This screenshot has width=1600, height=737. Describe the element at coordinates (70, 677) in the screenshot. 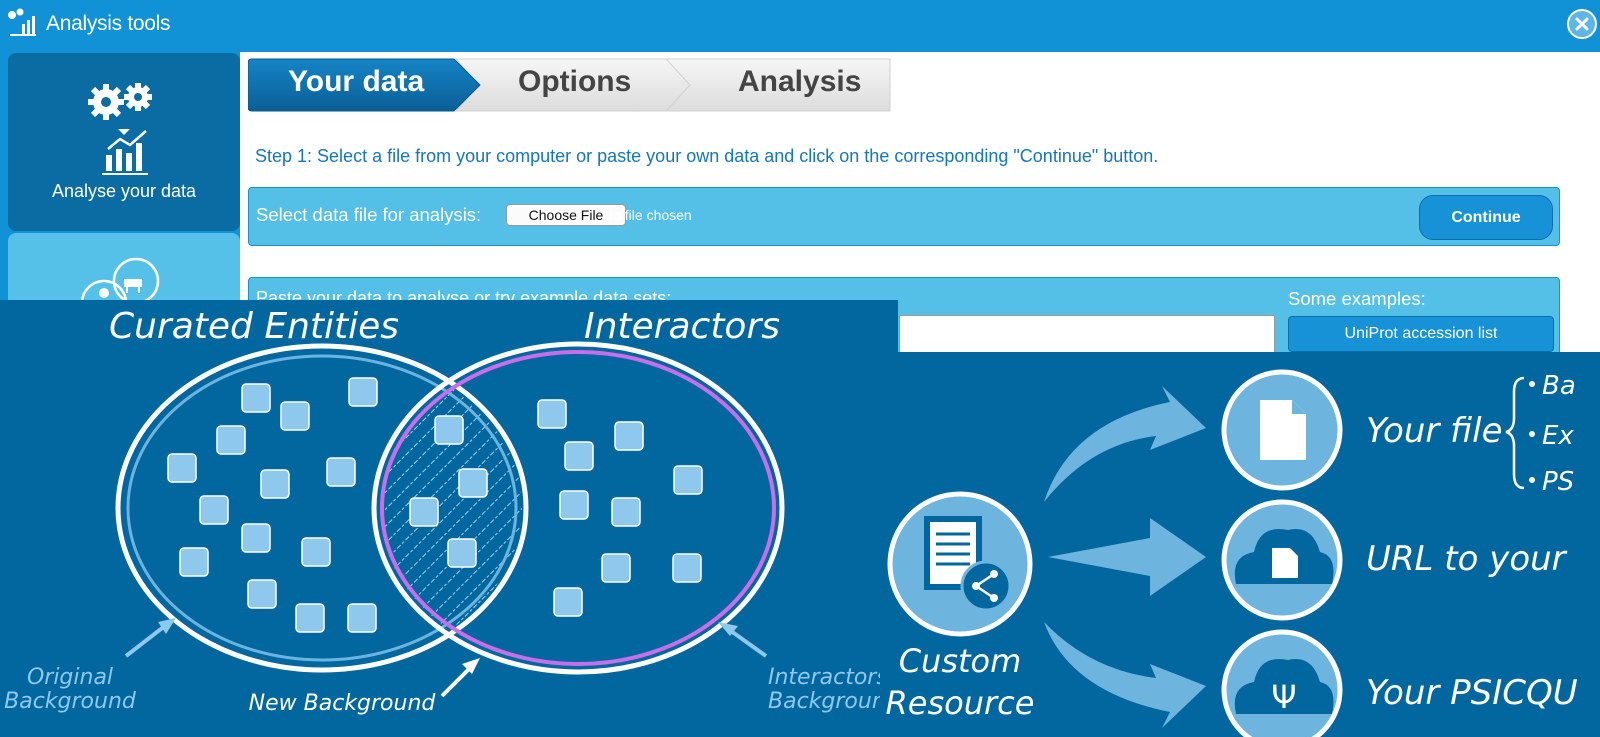

I see `annotation-original: Original` at that location.